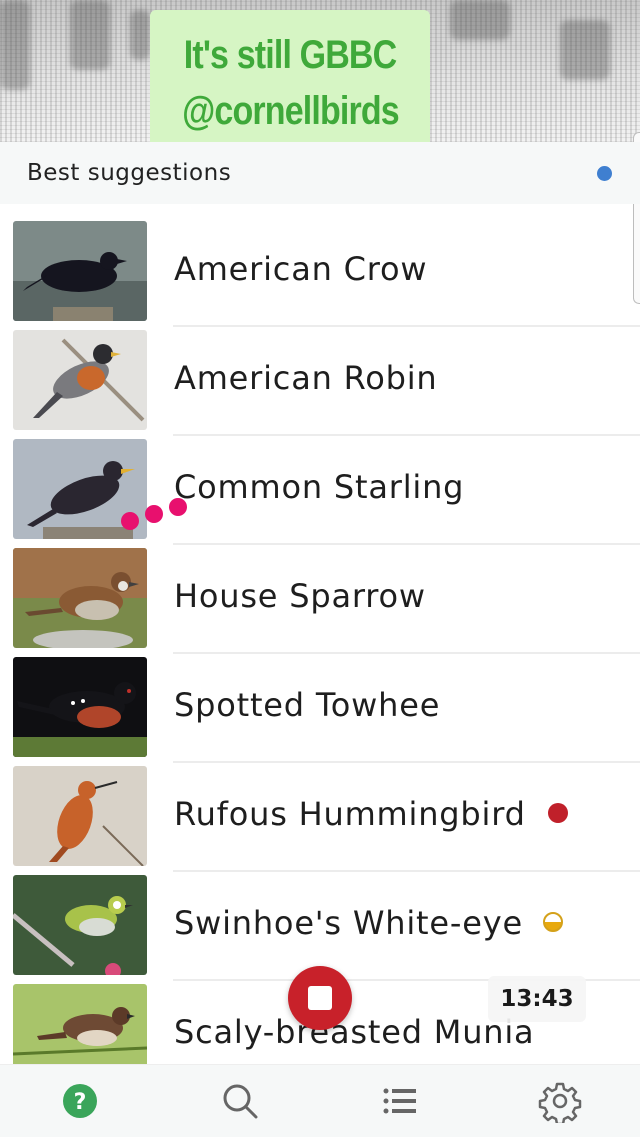  I want to click on bird-name: Swinhoe's White-eye, so click(368, 923).